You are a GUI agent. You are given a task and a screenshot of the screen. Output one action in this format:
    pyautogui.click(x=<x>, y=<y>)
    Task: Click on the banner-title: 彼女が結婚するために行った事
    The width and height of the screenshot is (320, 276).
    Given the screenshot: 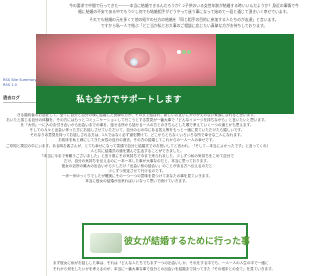 What is the action you would take?
    pyautogui.click(x=187, y=242)
    